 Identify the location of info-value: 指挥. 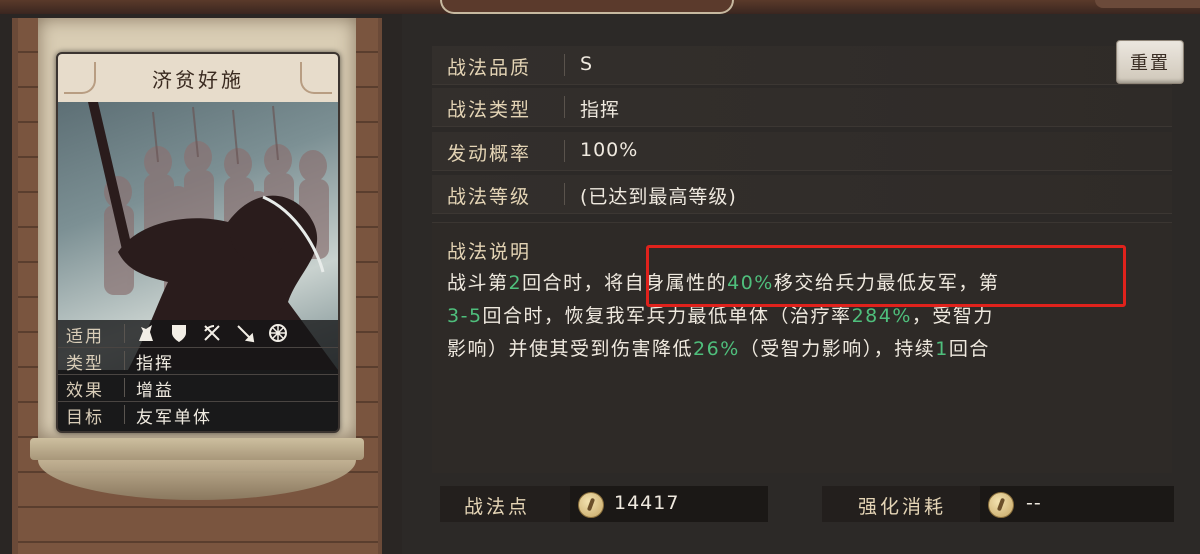
(155, 364).